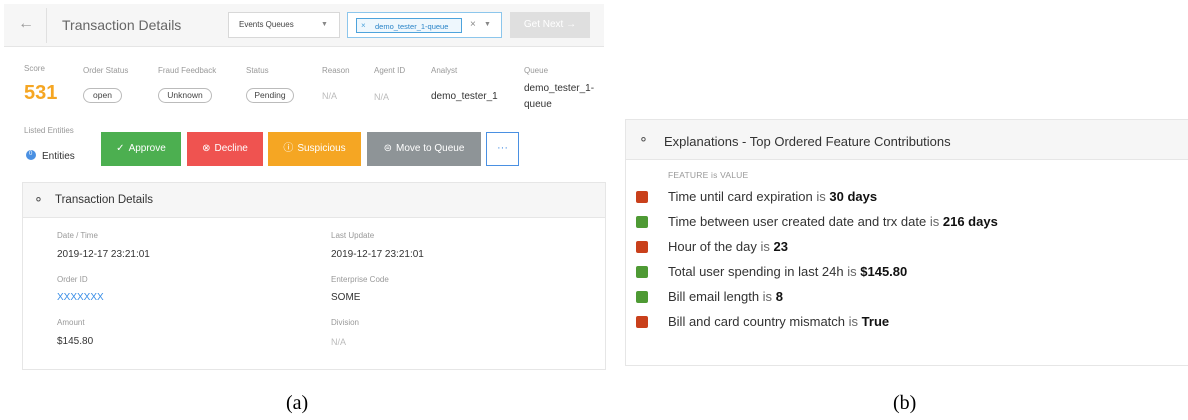 The height and width of the screenshot is (420, 1188). I want to click on status-label: Status, so click(257, 70).